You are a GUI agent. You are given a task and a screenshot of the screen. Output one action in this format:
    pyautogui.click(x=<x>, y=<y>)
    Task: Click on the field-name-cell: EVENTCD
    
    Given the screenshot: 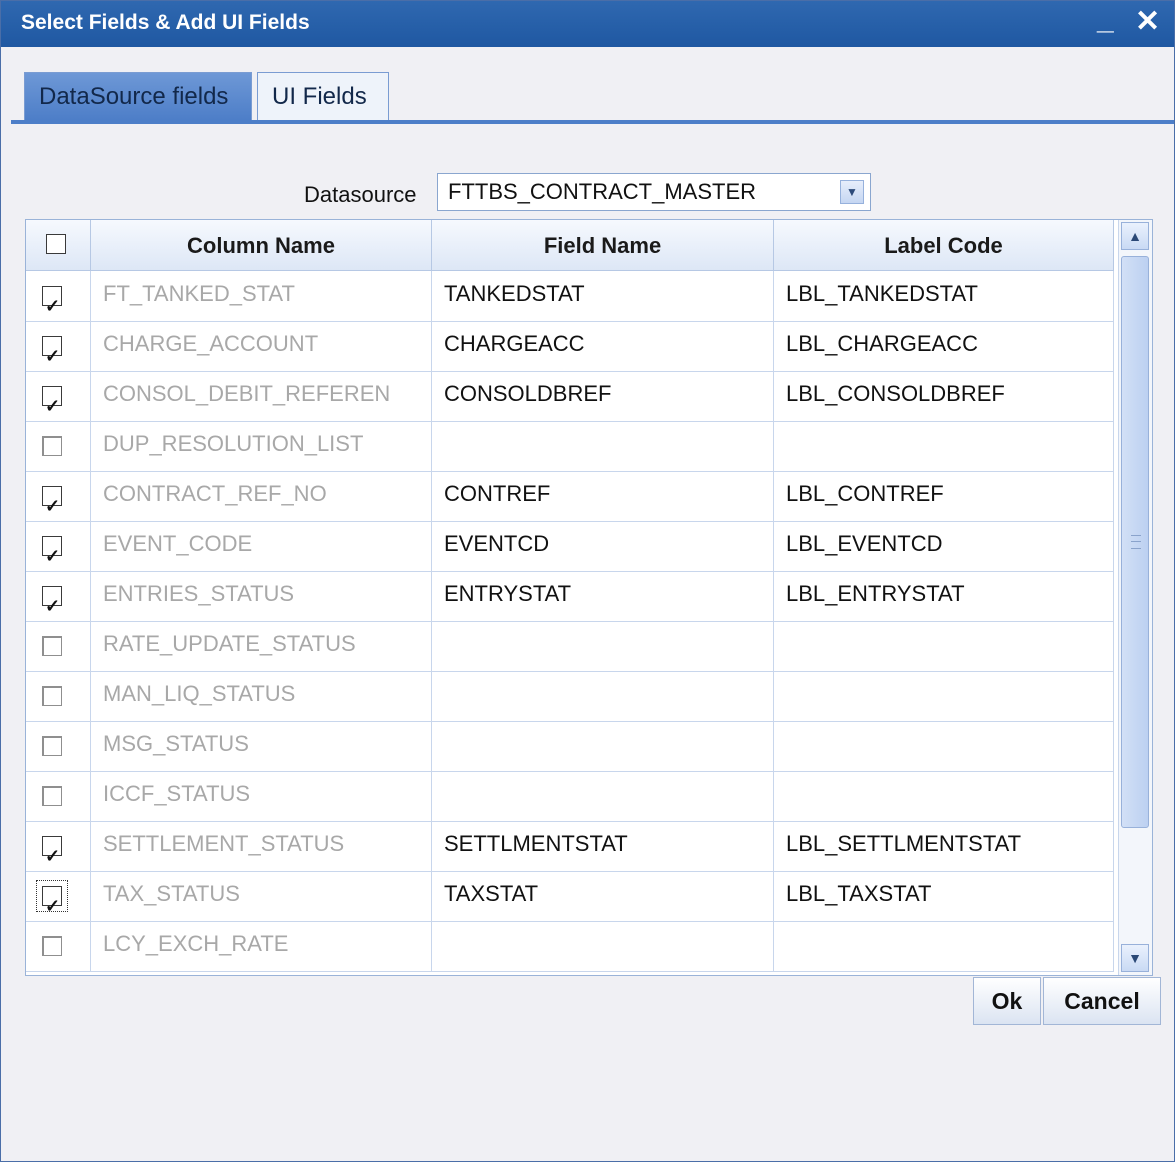 What is the action you would take?
    pyautogui.click(x=603, y=546)
    